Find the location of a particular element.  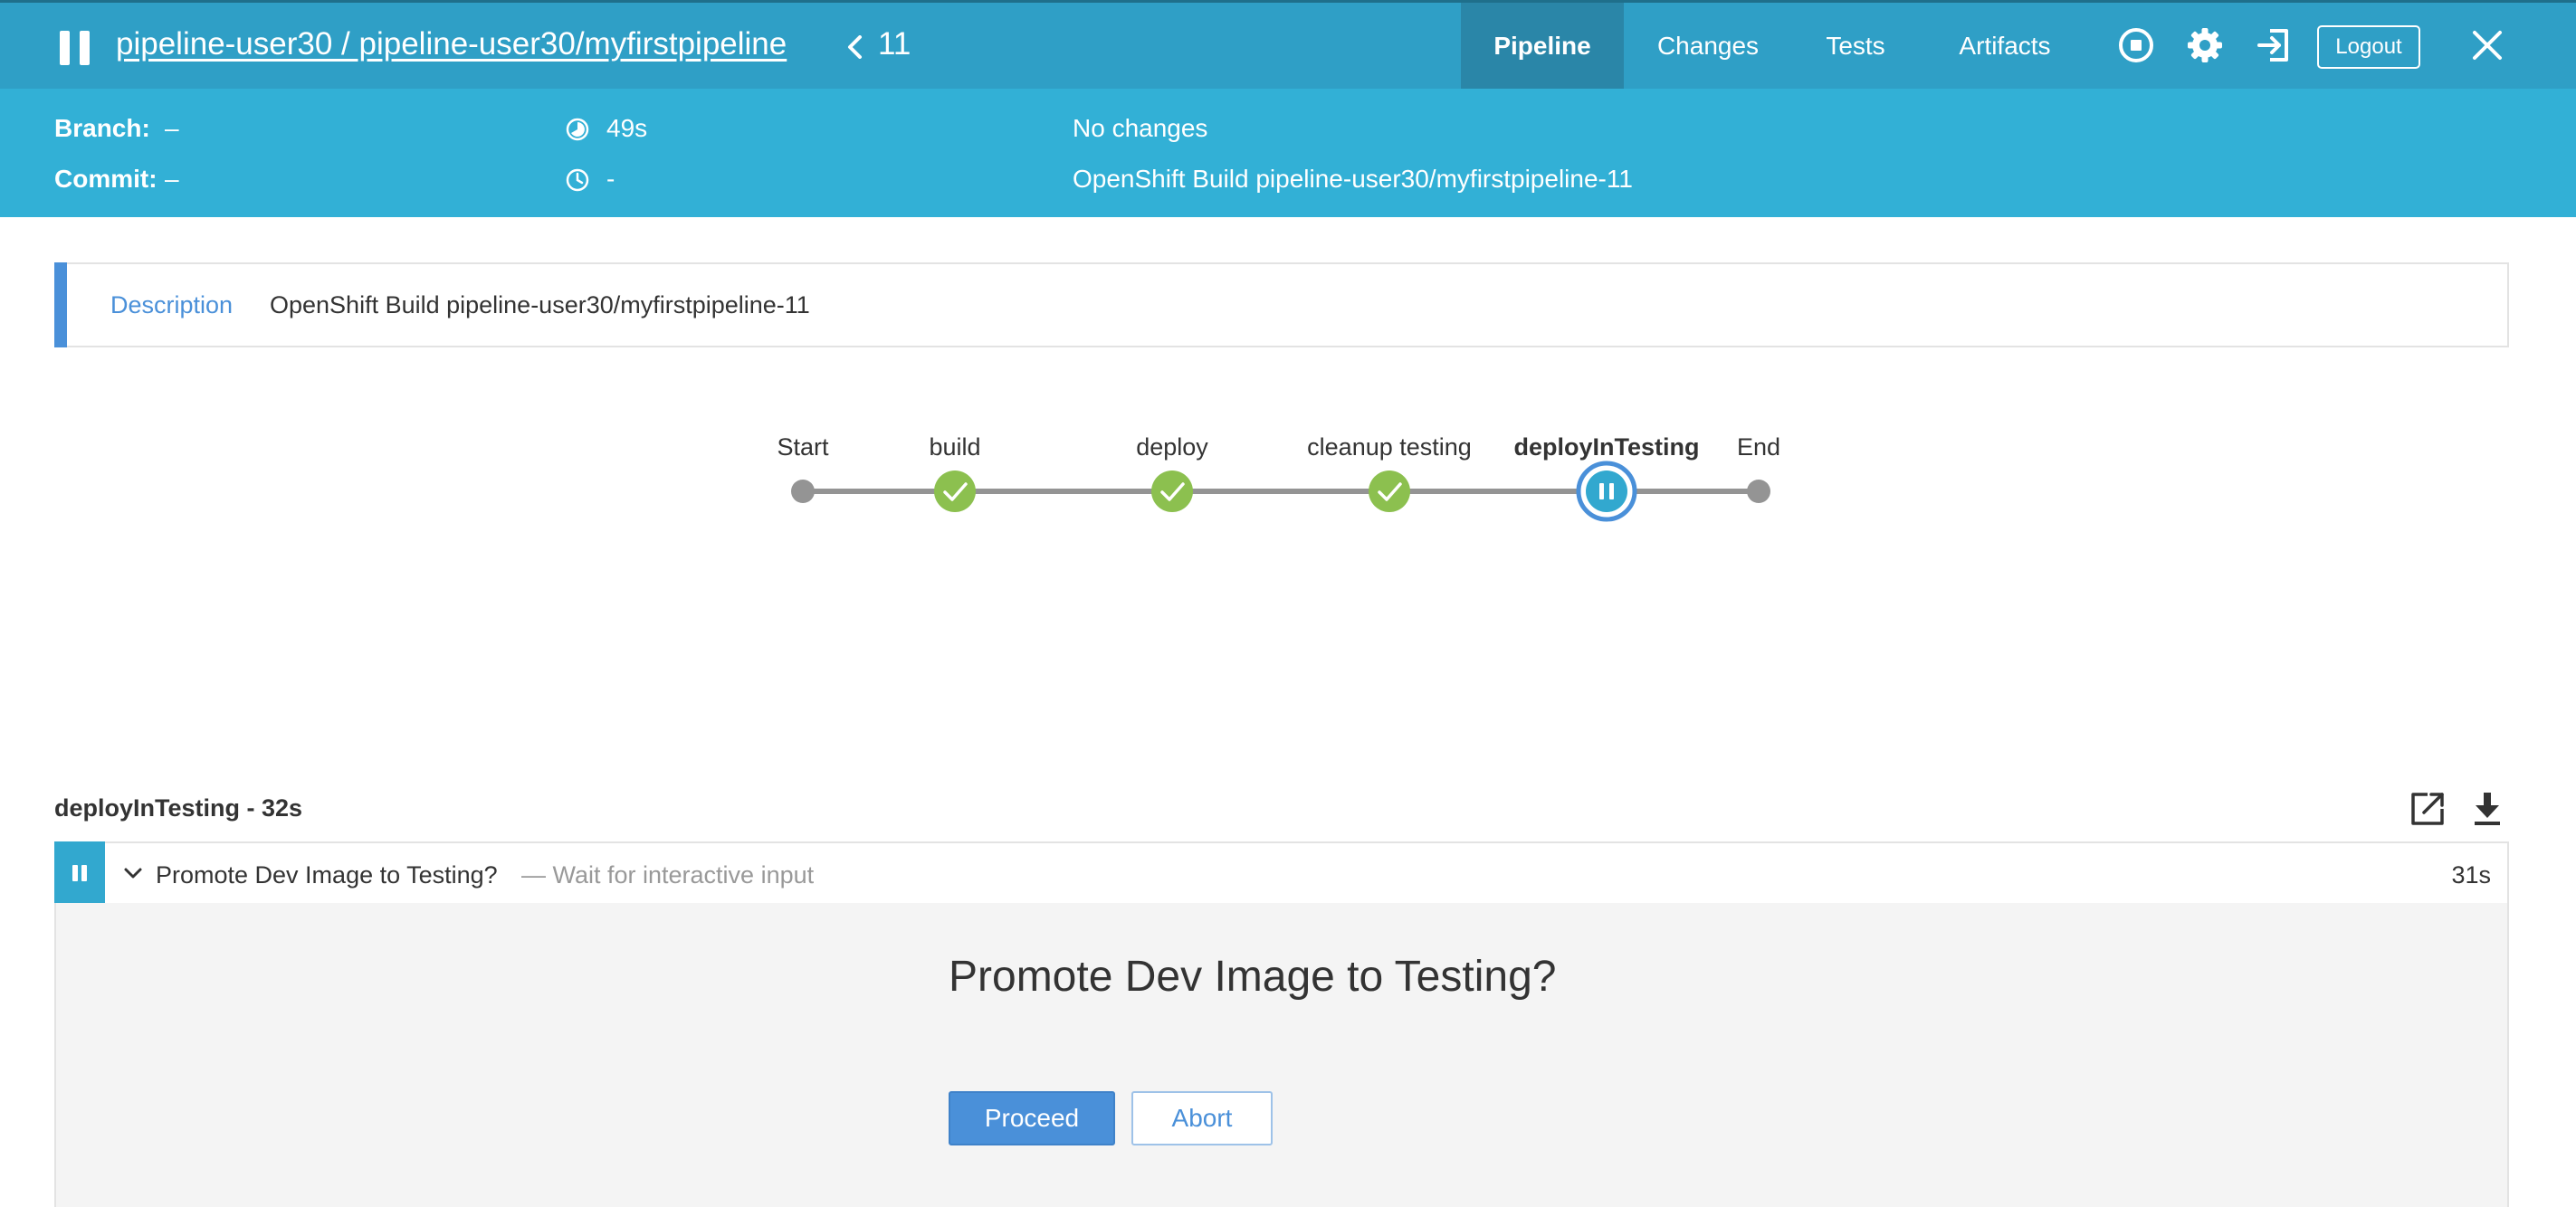

open-external-icon is located at coordinates (2427, 809).